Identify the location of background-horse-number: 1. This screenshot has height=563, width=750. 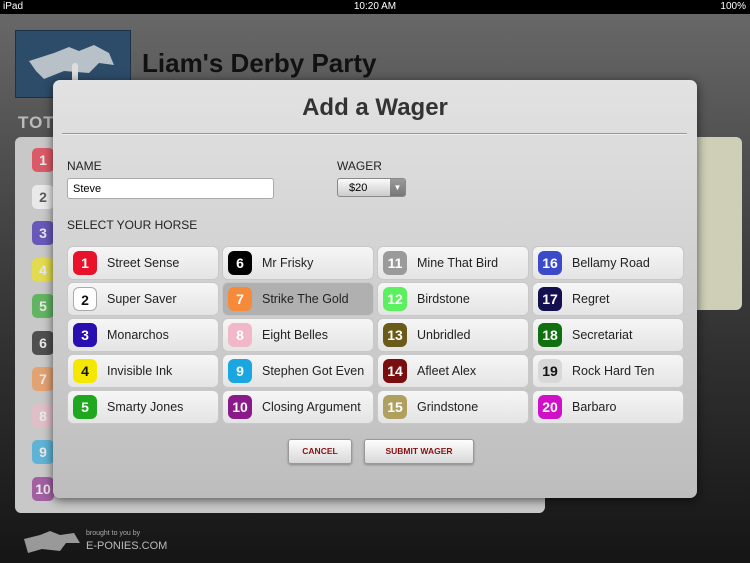
(43, 160).